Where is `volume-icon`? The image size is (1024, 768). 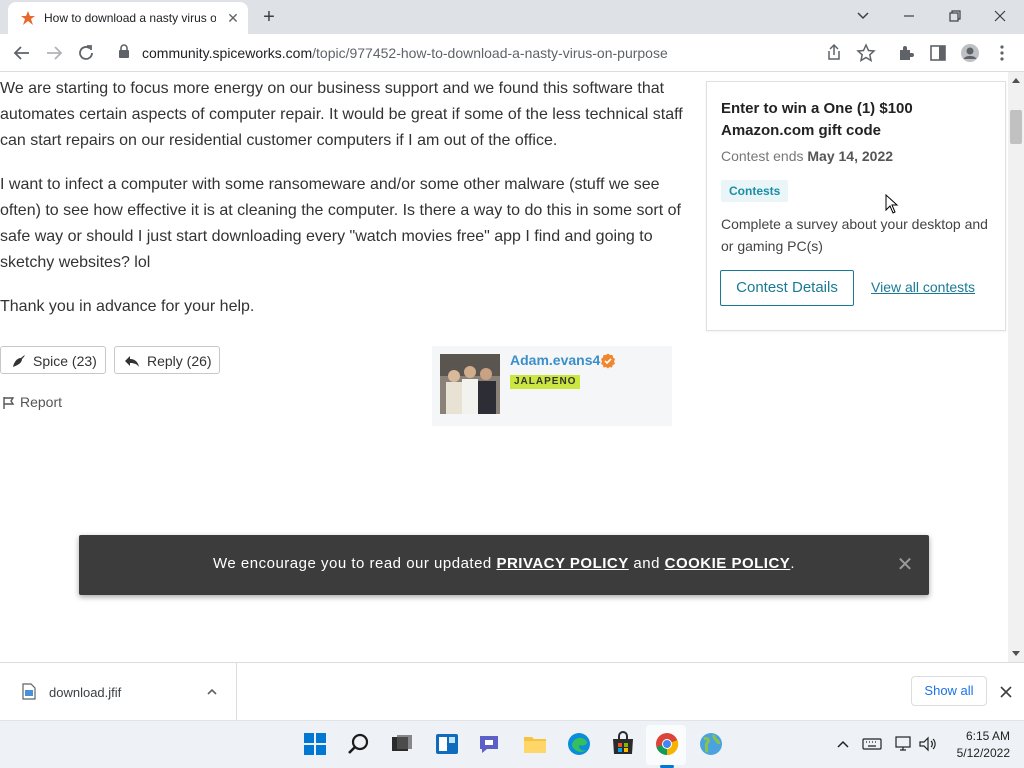
volume-icon is located at coordinates (928, 744).